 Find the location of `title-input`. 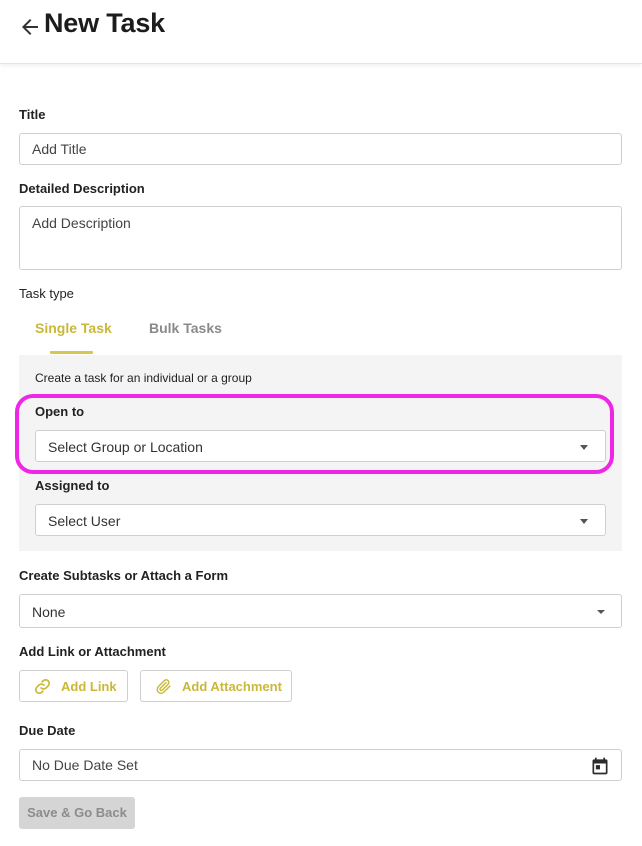

title-input is located at coordinates (320, 149).